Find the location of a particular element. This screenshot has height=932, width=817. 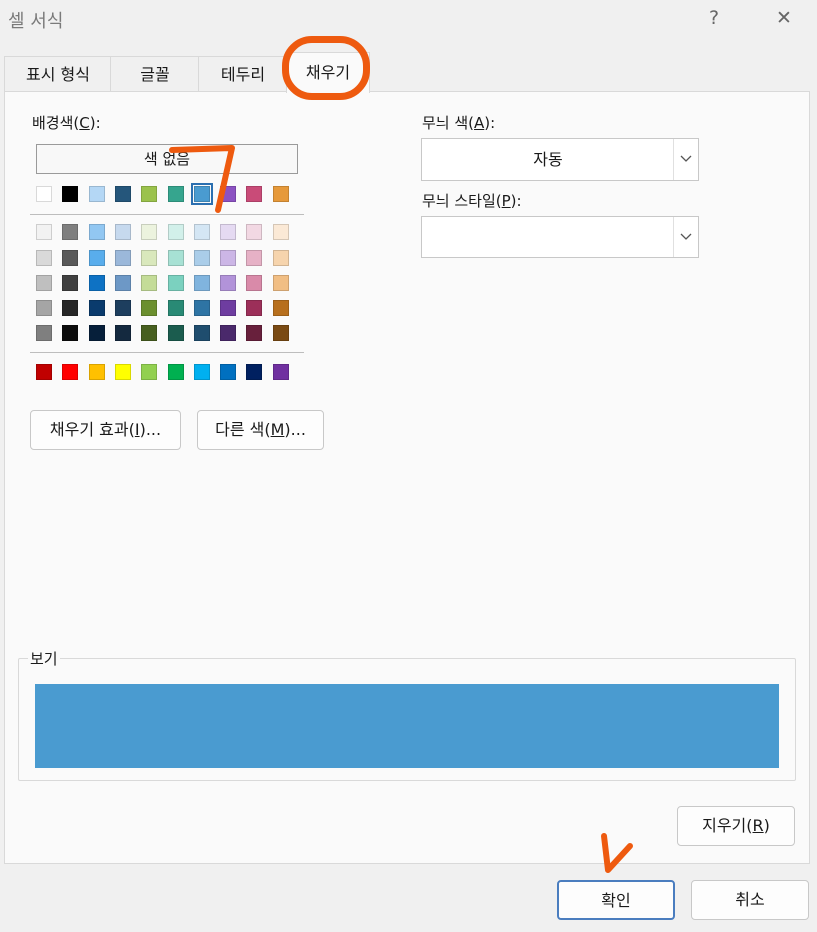

sample-label: 보기 is located at coordinates (44, 658).